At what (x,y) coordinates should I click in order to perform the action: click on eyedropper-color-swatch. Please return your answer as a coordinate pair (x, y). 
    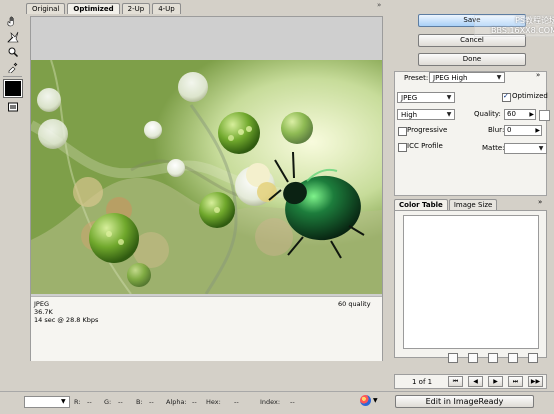
    Looking at the image, I should click on (13, 88).